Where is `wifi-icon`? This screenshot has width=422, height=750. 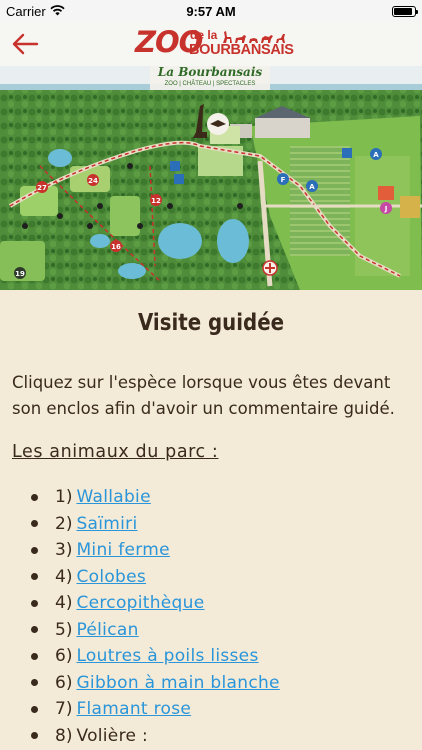
wifi-icon is located at coordinates (57, 11).